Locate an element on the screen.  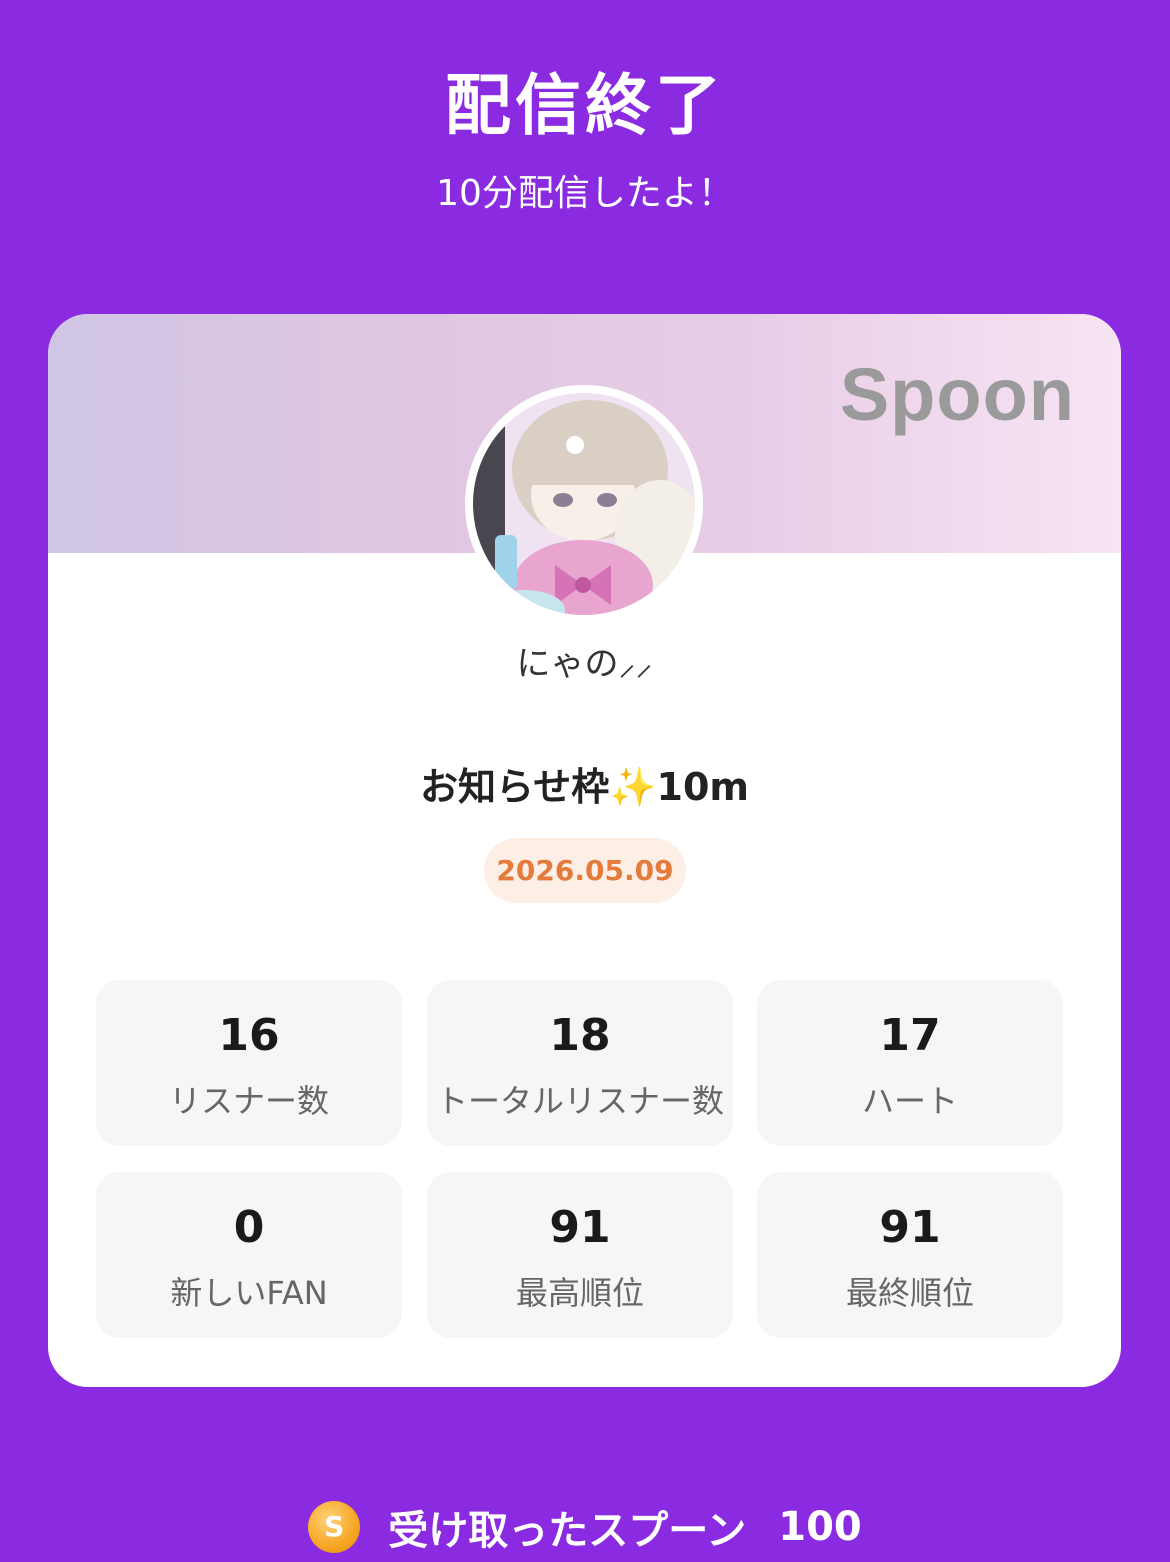
stat-total-listeners: 18 トータルリスナー数 is located at coordinates (580, 1063).